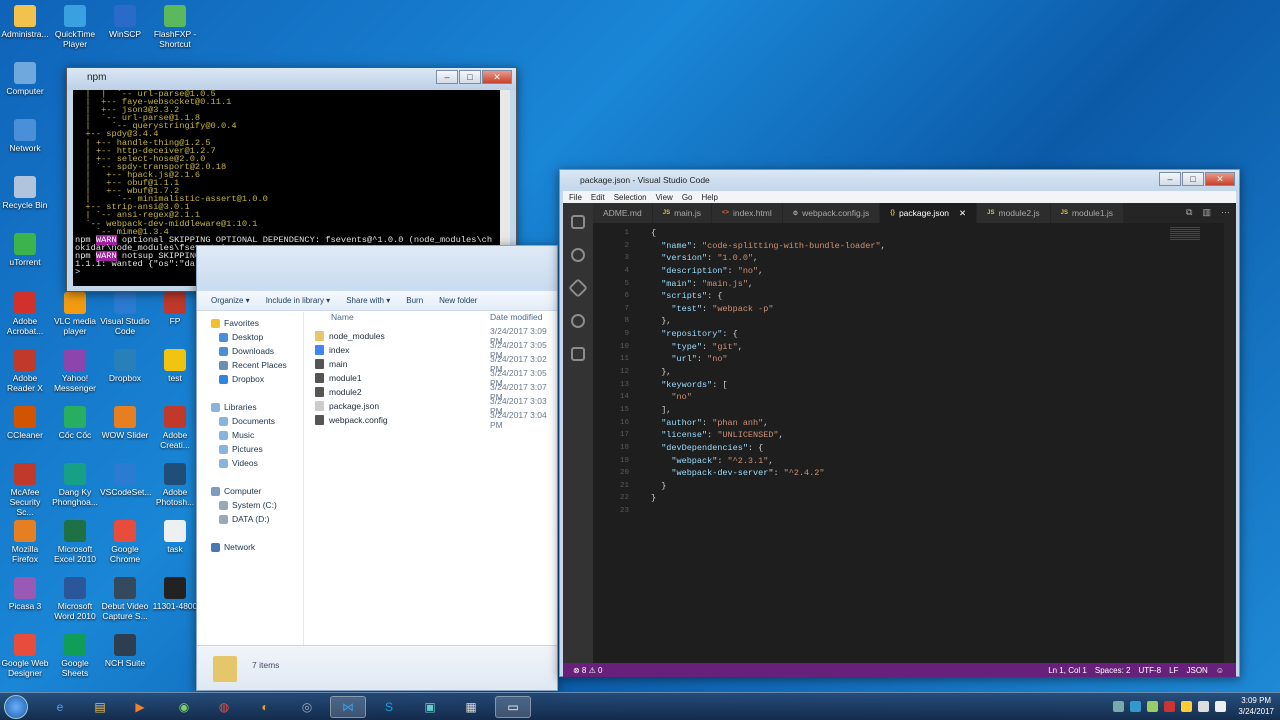 The image size is (1280, 720). I want to click on editor-tab: ⚙ webpack.config.js, so click(831, 213).